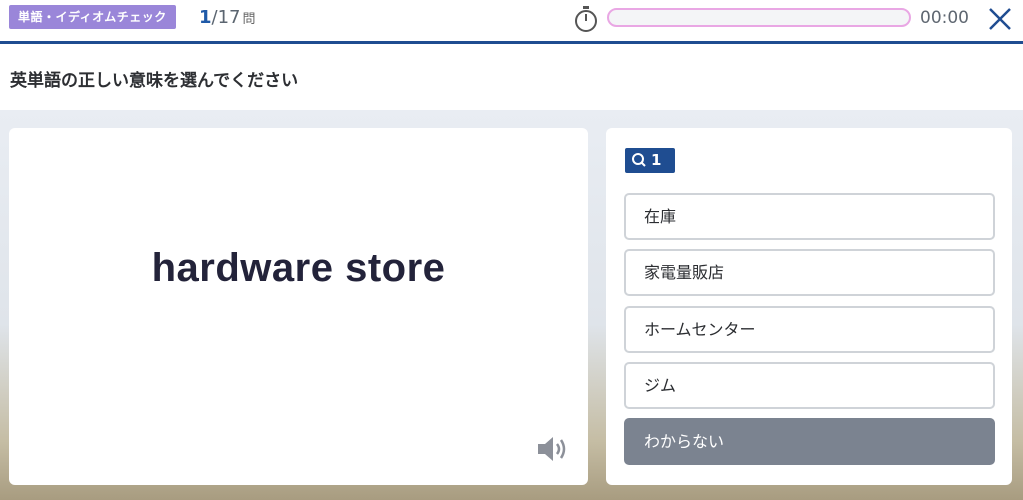 This screenshot has width=1023, height=500. What do you see at coordinates (809, 329) in the screenshot?
I see `option-3: ホームセンター` at bounding box center [809, 329].